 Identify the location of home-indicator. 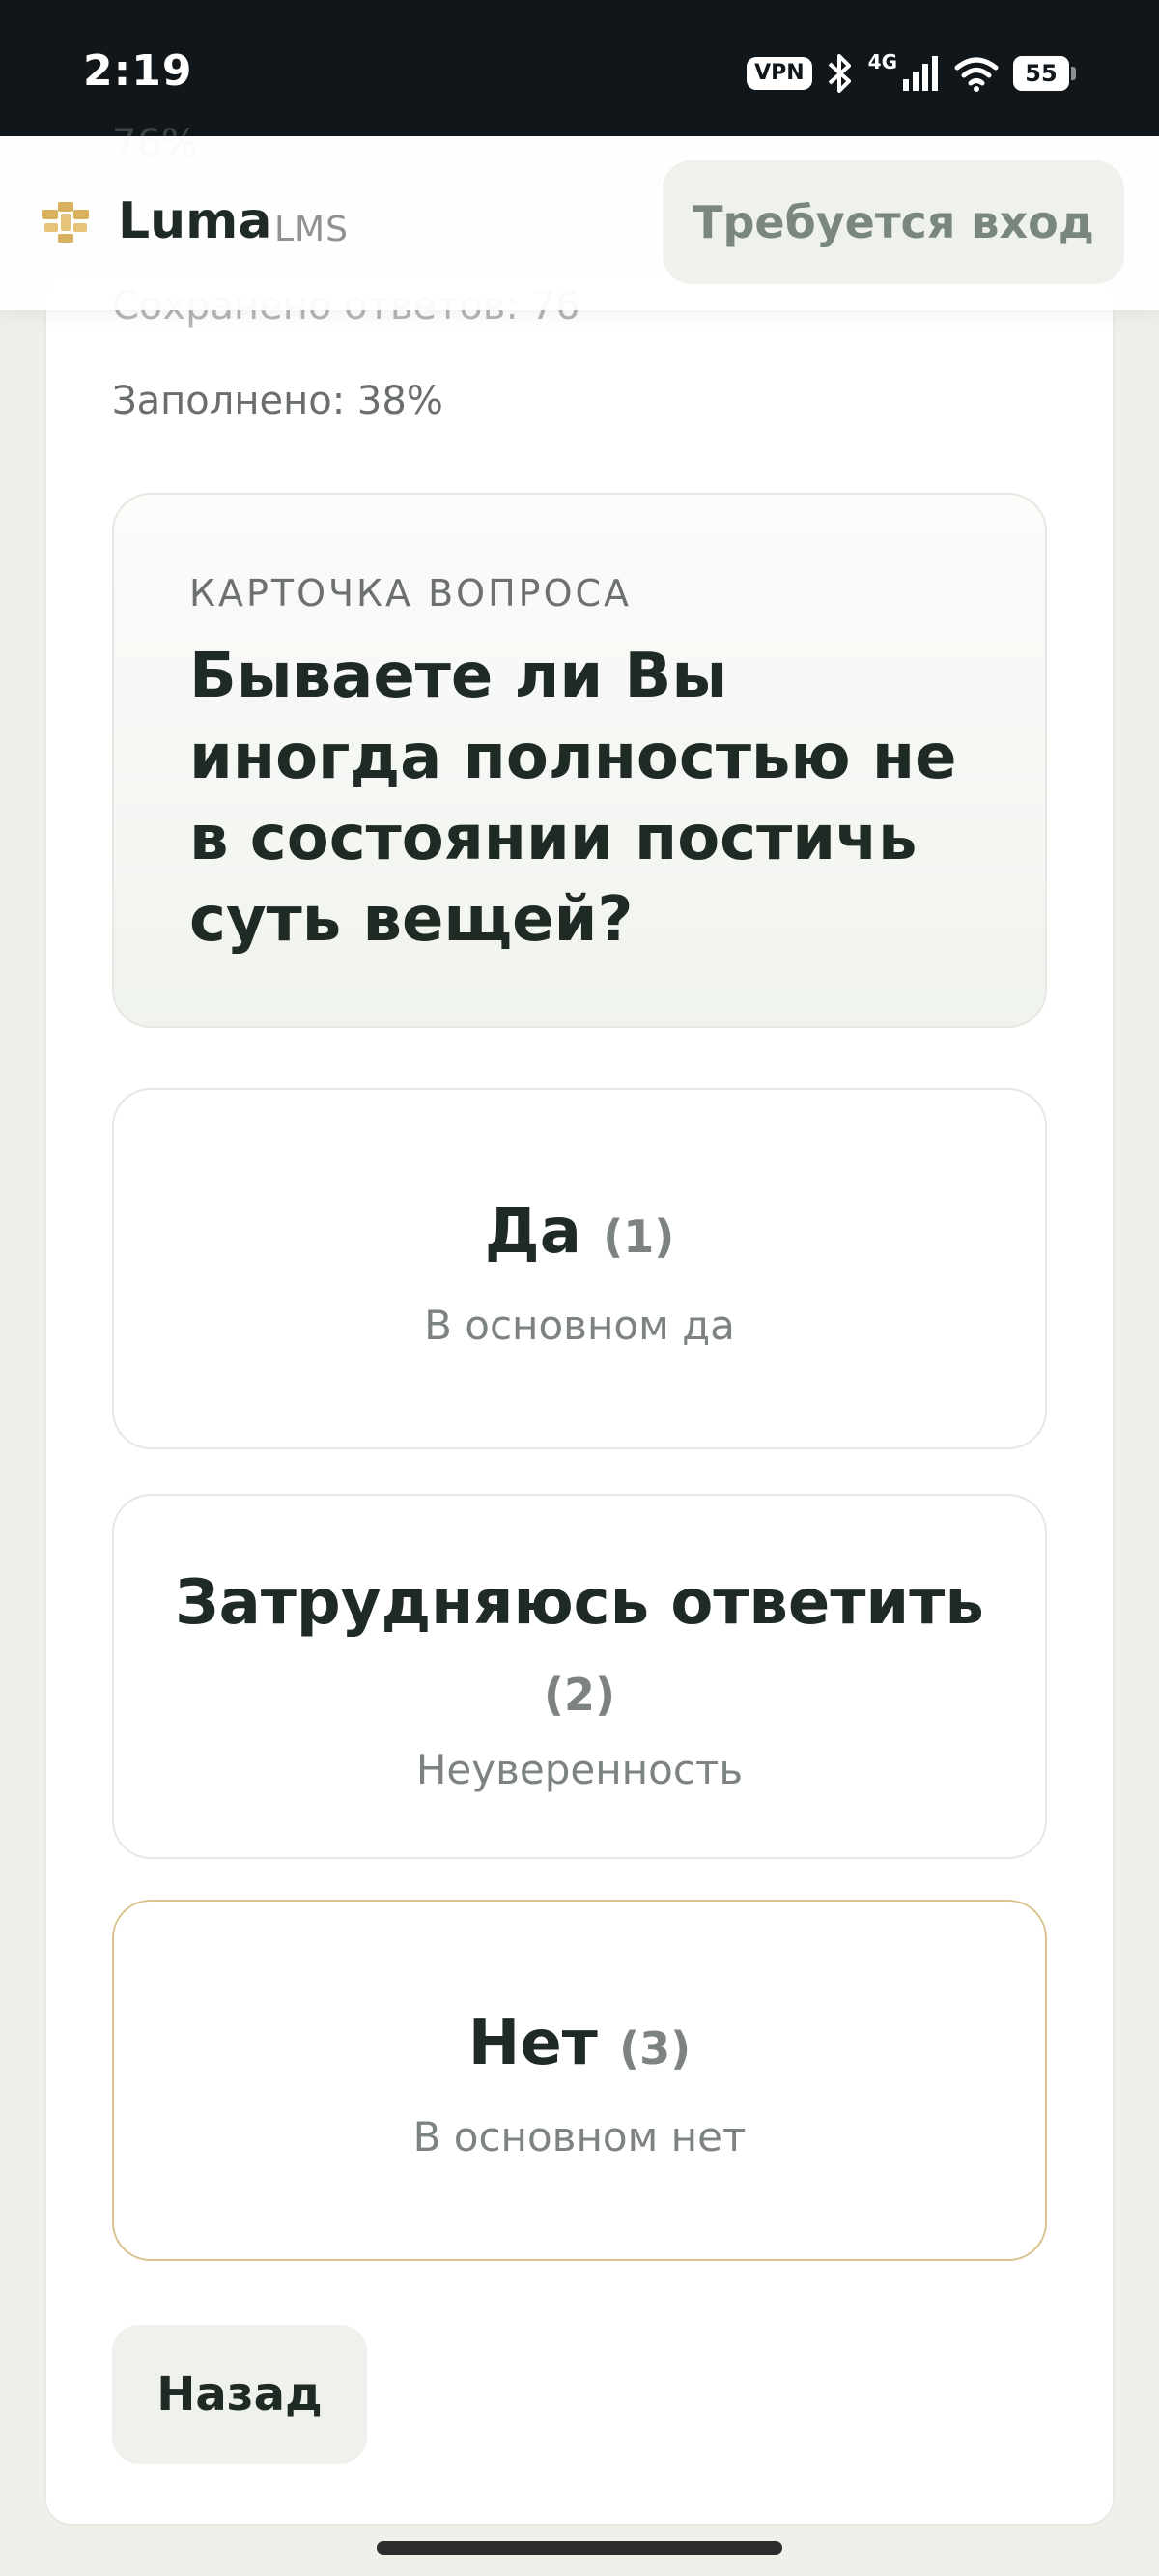
(579, 2548).